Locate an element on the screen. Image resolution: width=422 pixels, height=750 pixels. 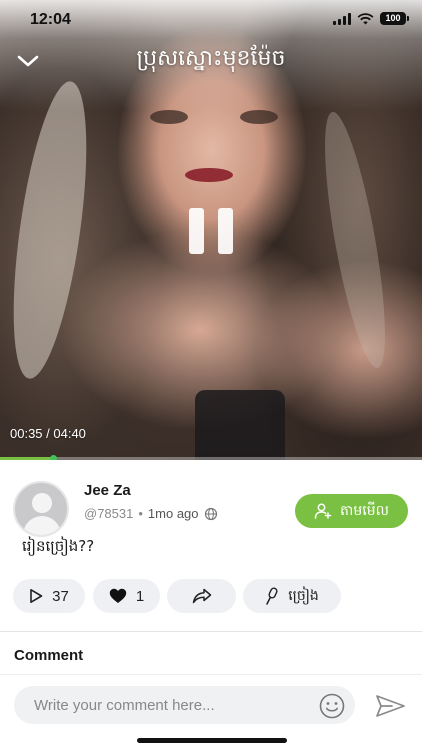
avatar is located at coordinates (41, 509).